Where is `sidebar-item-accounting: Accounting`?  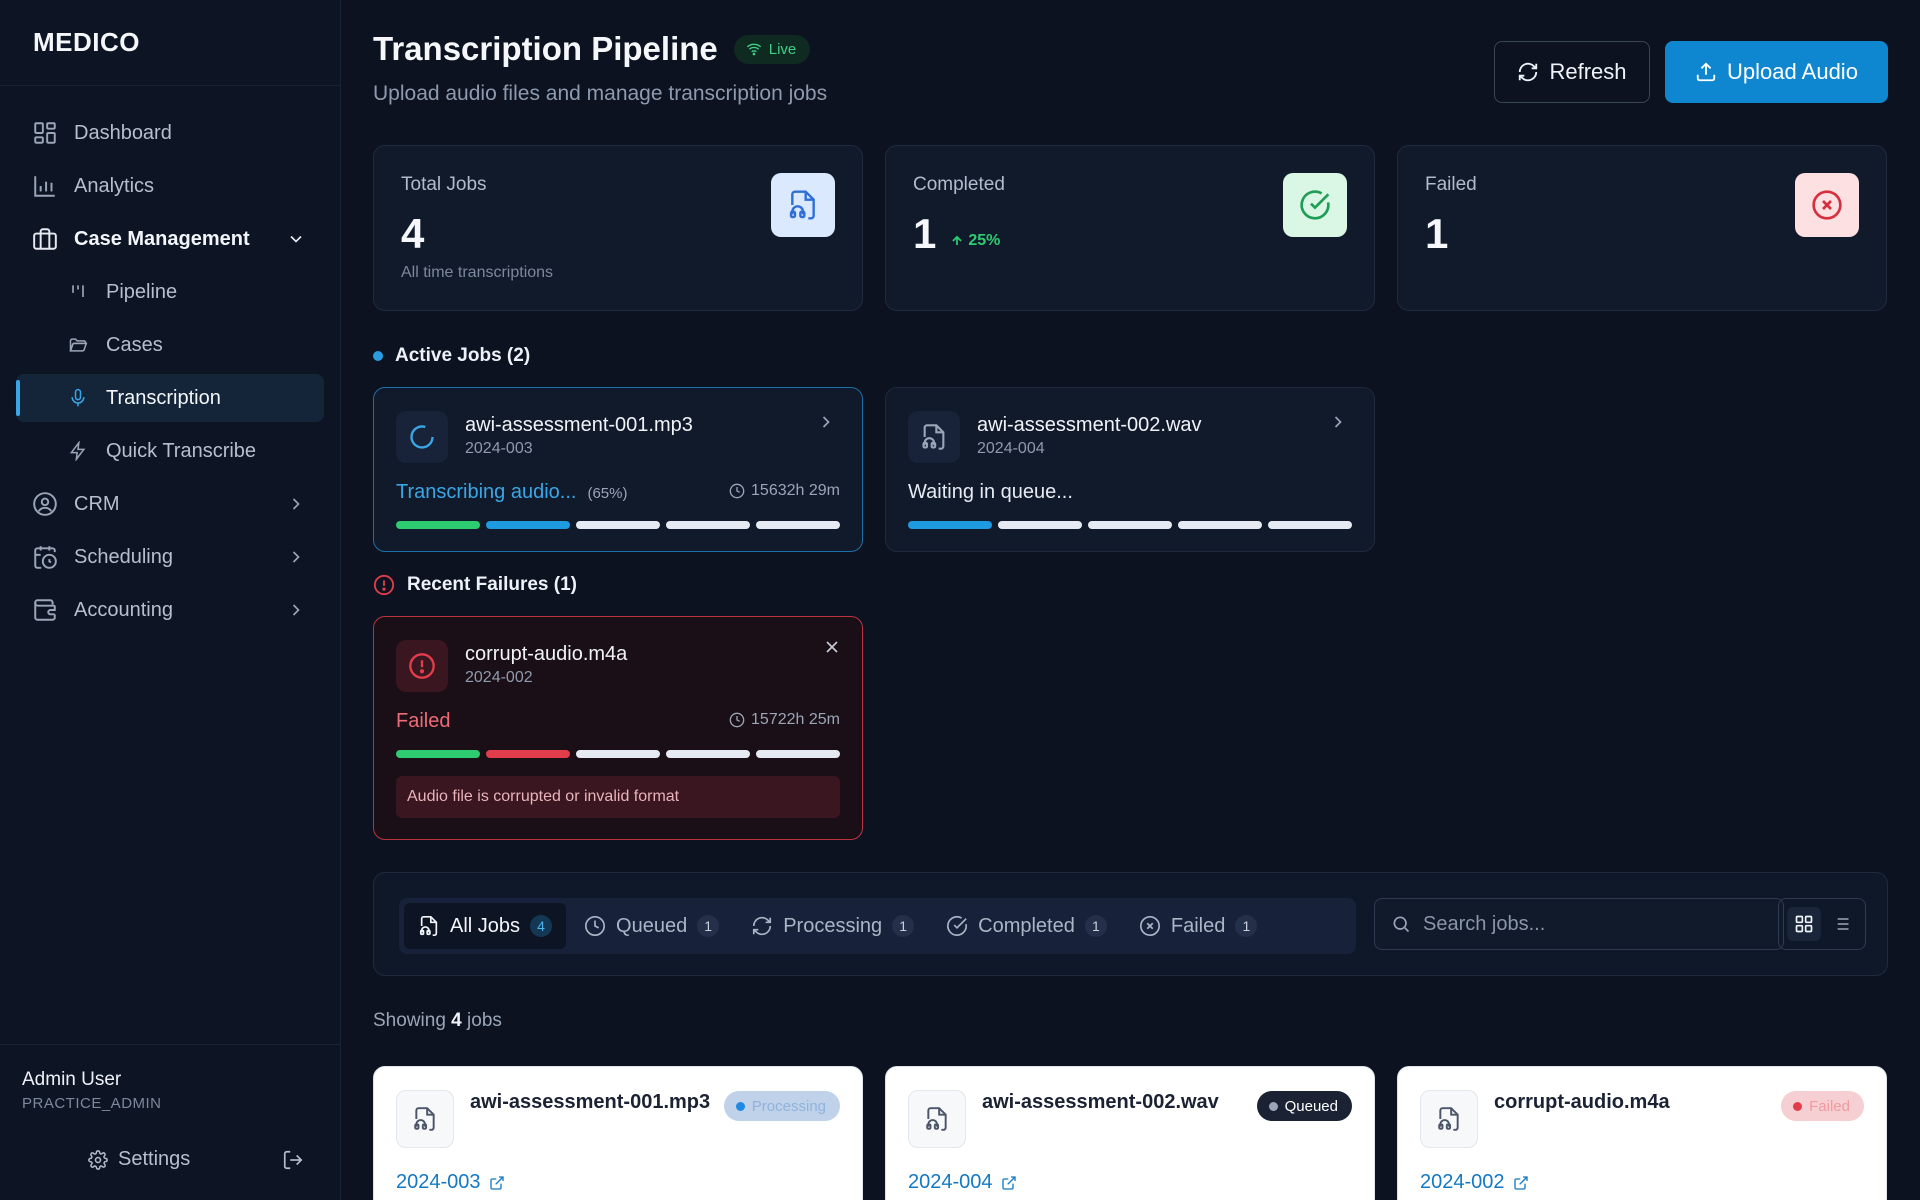 sidebar-item-accounting: Accounting is located at coordinates (170, 610).